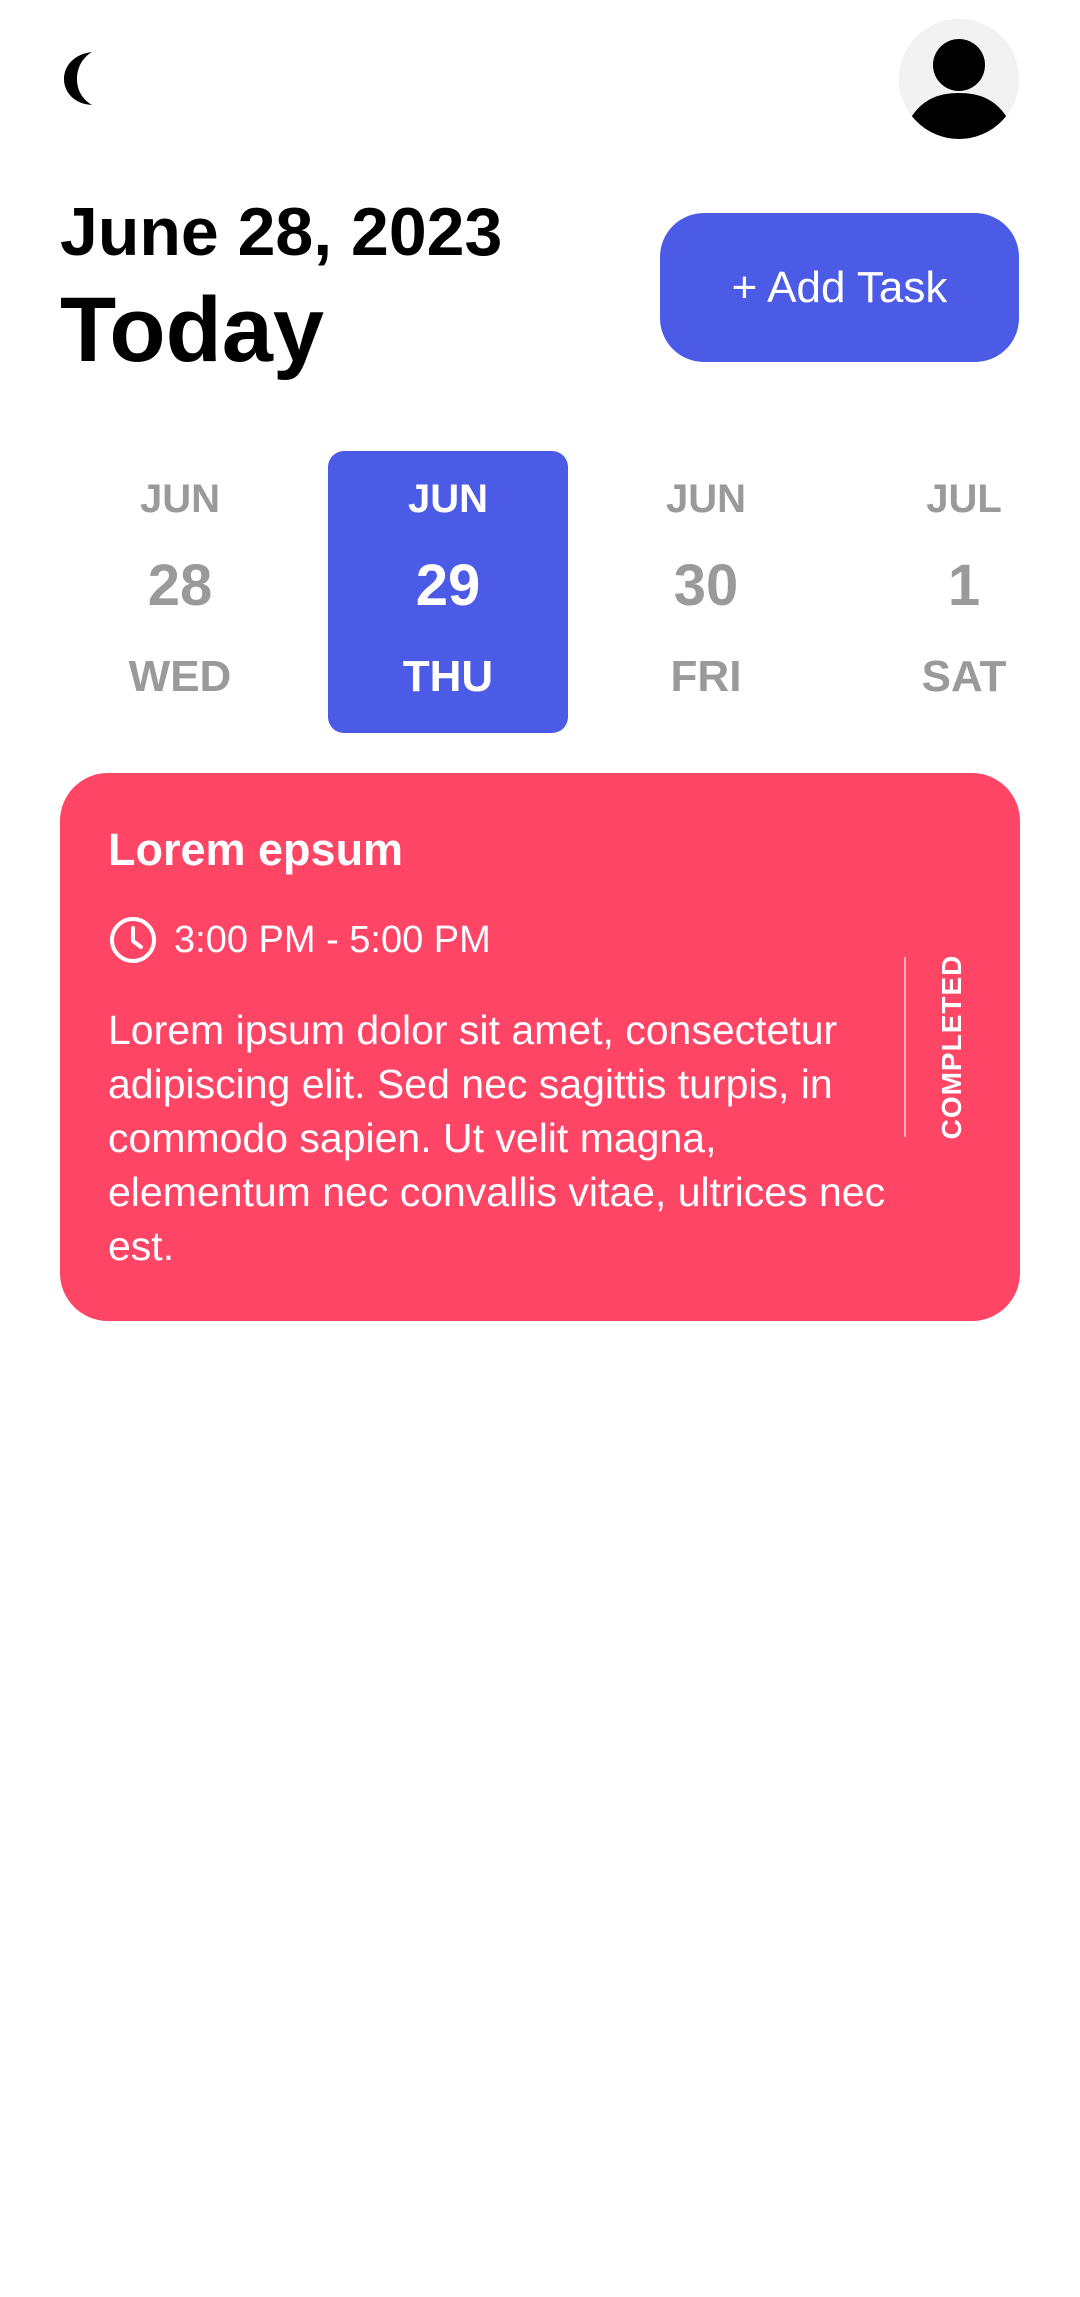 The image size is (1080, 2297). Describe the element at coordinates (706, 676) in the screenshot. I see `day-weekday: FRI` at that location.